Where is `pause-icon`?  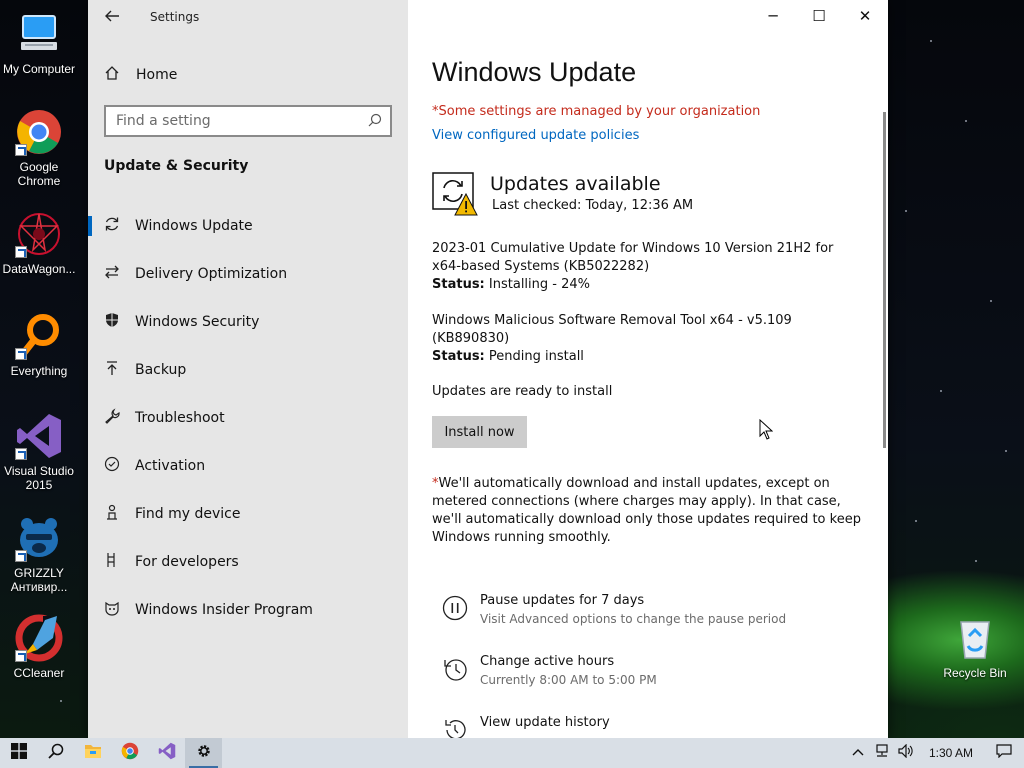
pause-icon is located at coordinates (455, 608).